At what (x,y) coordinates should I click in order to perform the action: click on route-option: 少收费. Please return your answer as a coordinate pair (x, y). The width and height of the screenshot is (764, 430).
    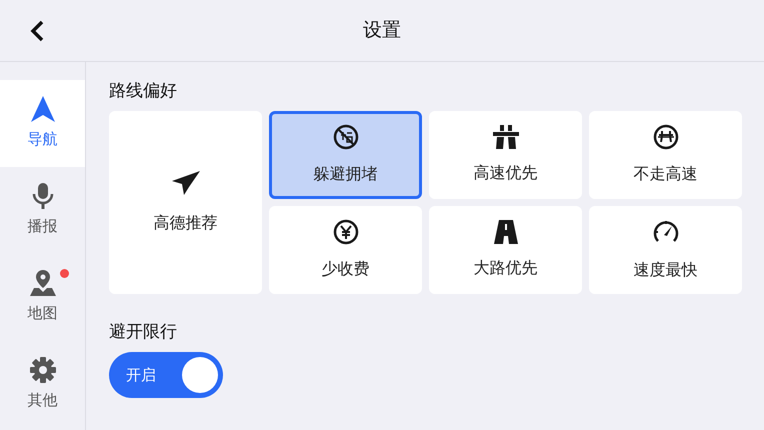
    Looking at the image, I should click on (345, 250).